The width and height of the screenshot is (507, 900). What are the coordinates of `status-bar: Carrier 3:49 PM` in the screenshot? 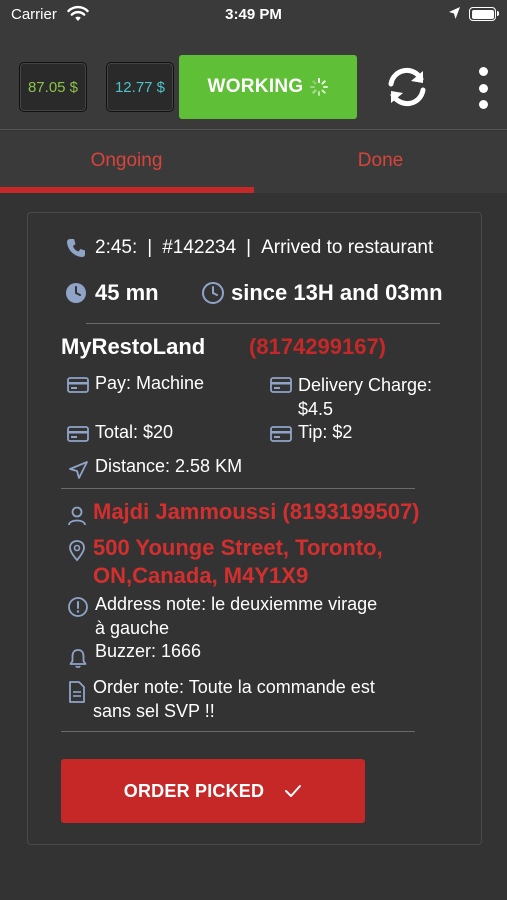 It's located at (253, 15).